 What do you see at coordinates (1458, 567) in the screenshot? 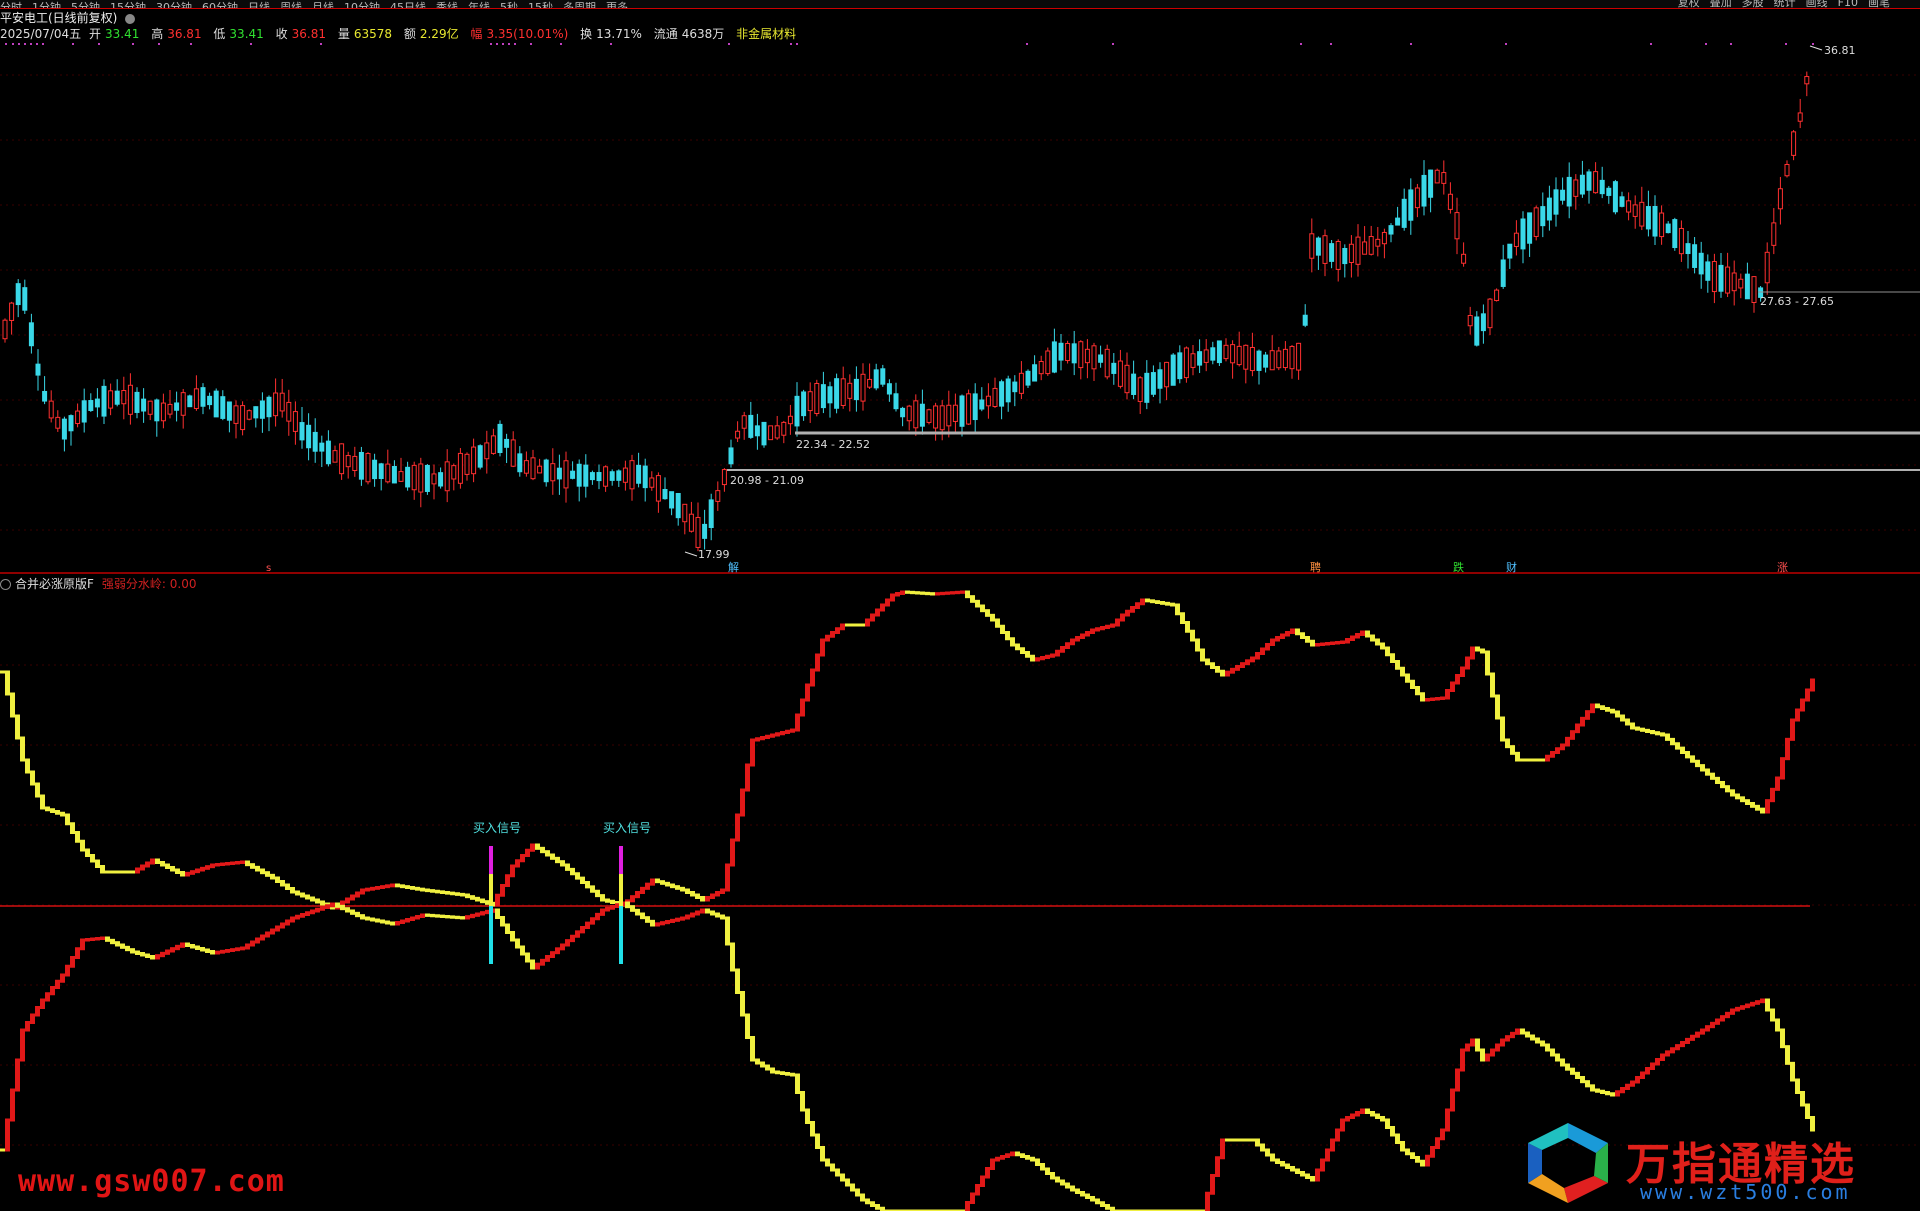
I see `event-marker: 跌` at bounding box center [1458, 567].